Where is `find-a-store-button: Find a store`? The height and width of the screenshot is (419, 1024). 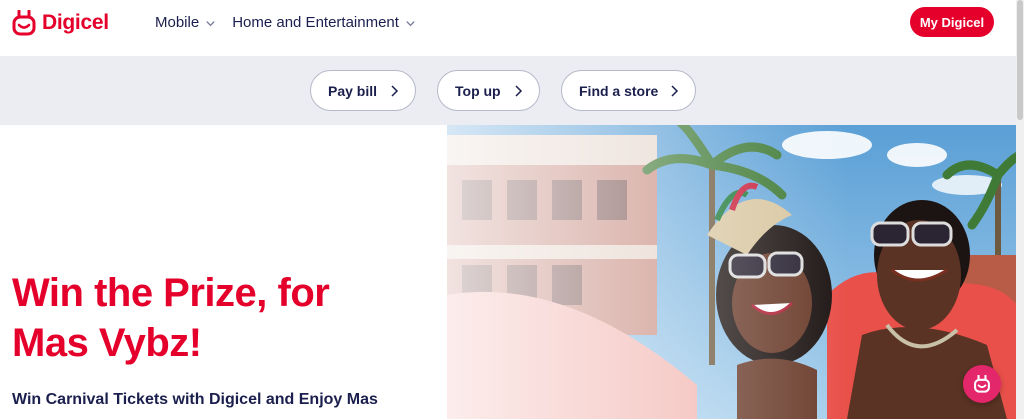
find-a-store-button: Find a store is located at coordinates (628, 90).